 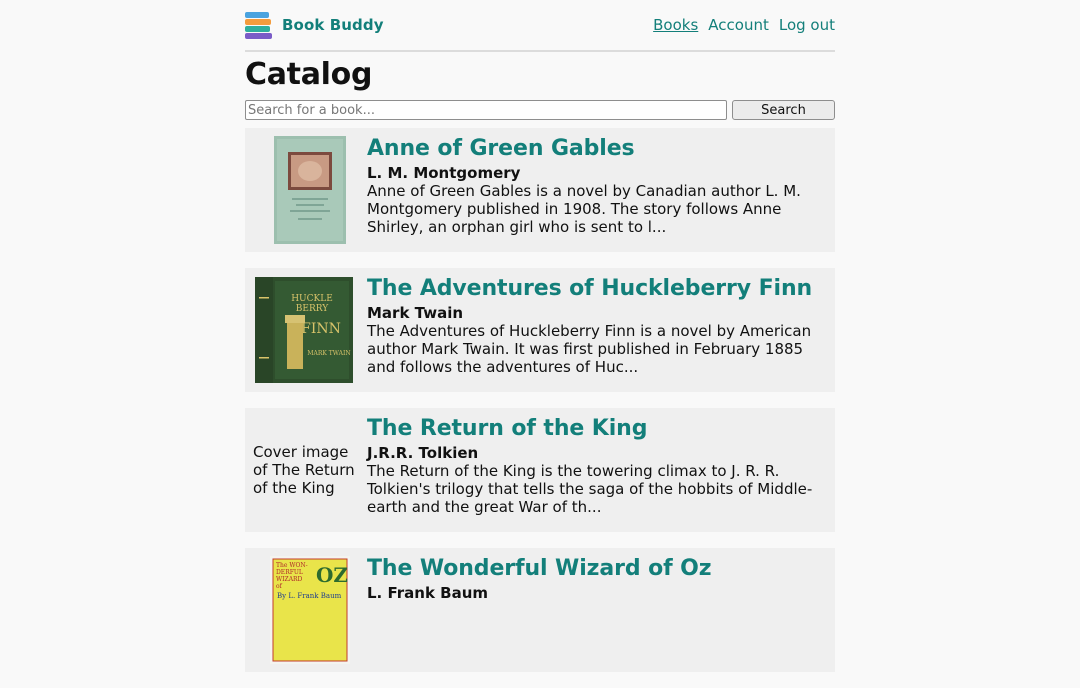 What do you see at coordinates (415, 313) in the screenshot?
I see `book-author: Mark Twain` at bounding box center [415, 313].